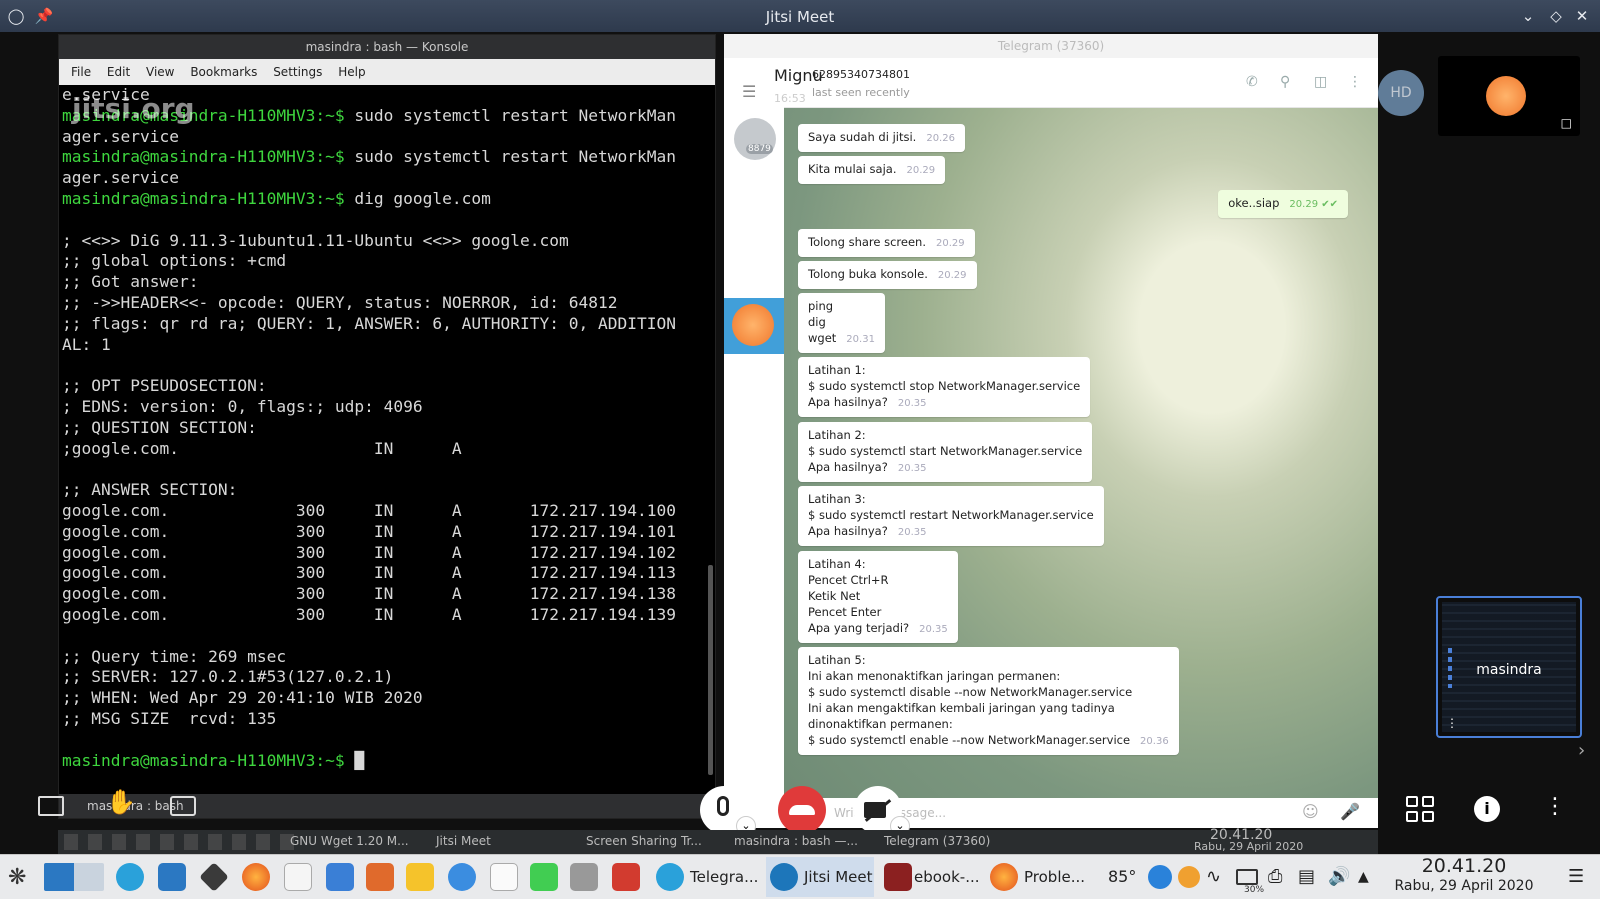  What do you see at coordinates (369, 510) in the screenshot?
I see `terminal-line: google.com. 300 IN A 172.217.194.100` at bounding box center [369, 510].